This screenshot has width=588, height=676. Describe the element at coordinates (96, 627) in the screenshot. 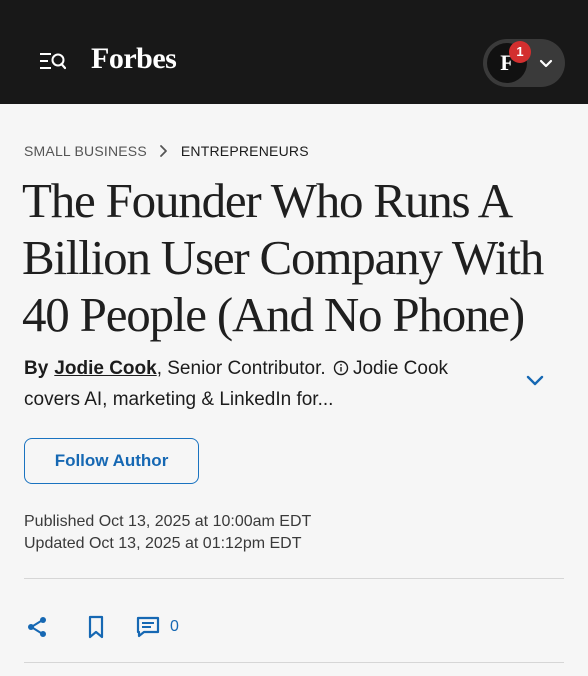

I see `bookmark-icon` at that location.